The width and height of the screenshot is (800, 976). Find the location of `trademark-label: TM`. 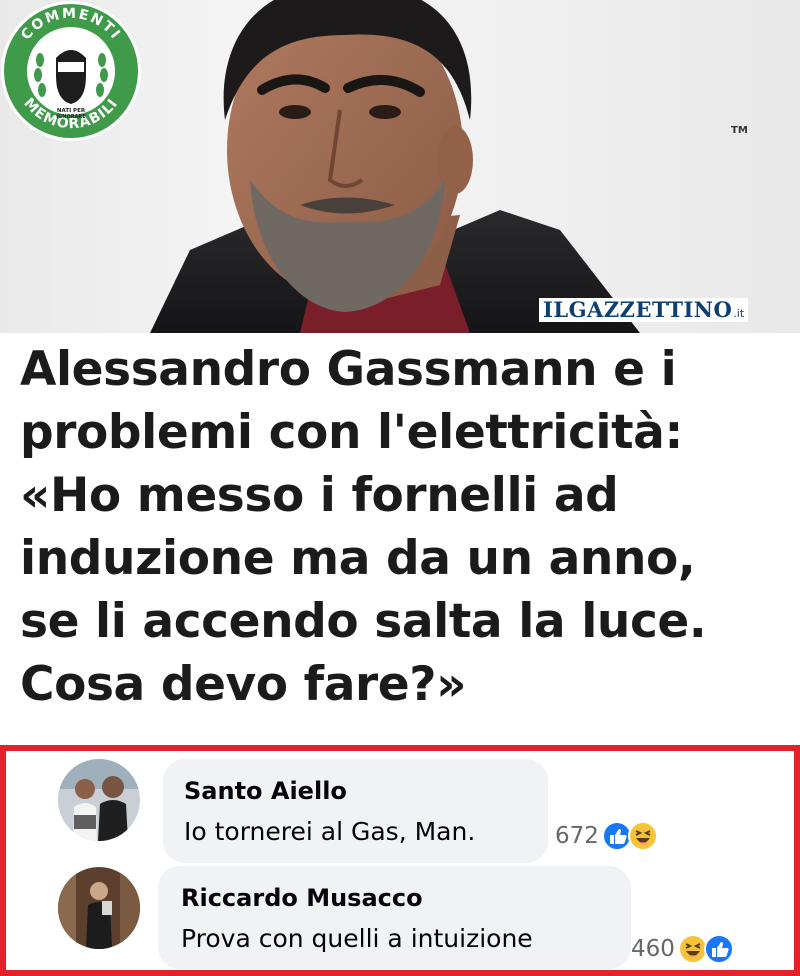

trademark-label: TM is located at coordinates (739, 130).